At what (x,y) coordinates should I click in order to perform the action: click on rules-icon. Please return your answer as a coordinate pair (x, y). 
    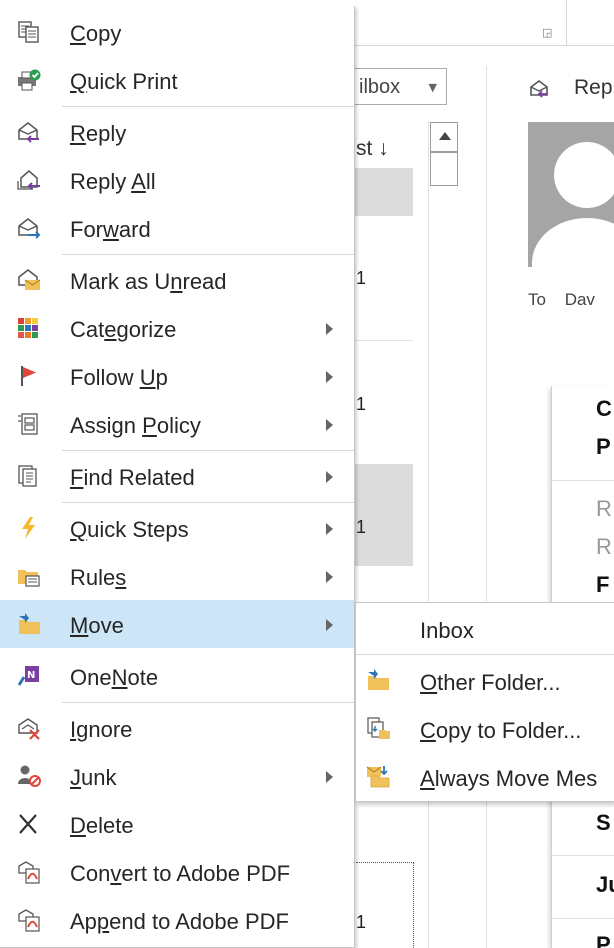
    Looking at the image, I should click on (29, 578).